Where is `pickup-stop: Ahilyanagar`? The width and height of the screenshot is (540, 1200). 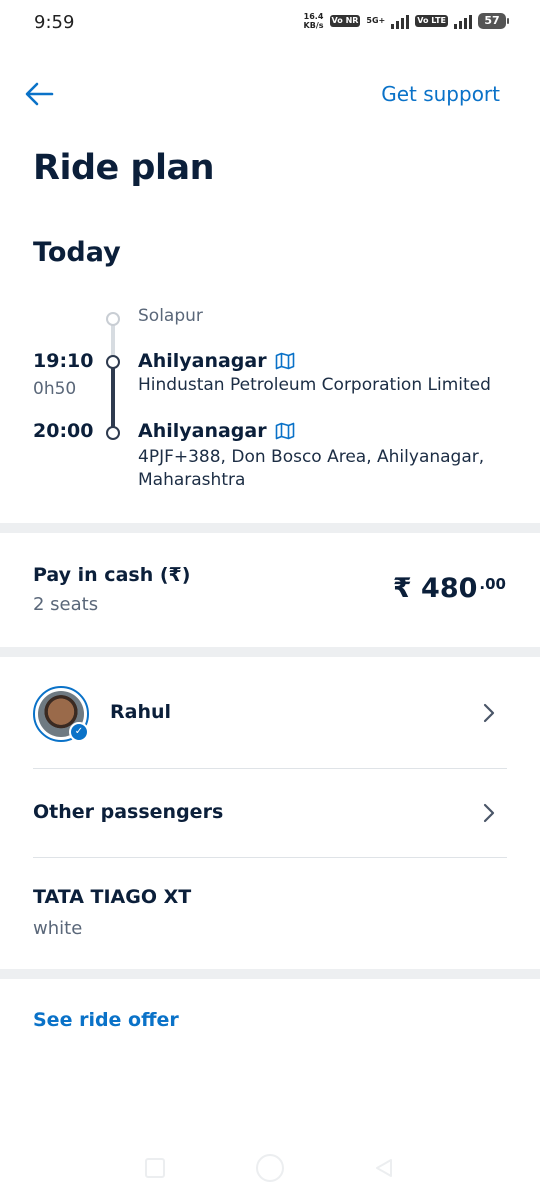
pickup-stop: Ahilyanagar is located at coordinates (216, 361).